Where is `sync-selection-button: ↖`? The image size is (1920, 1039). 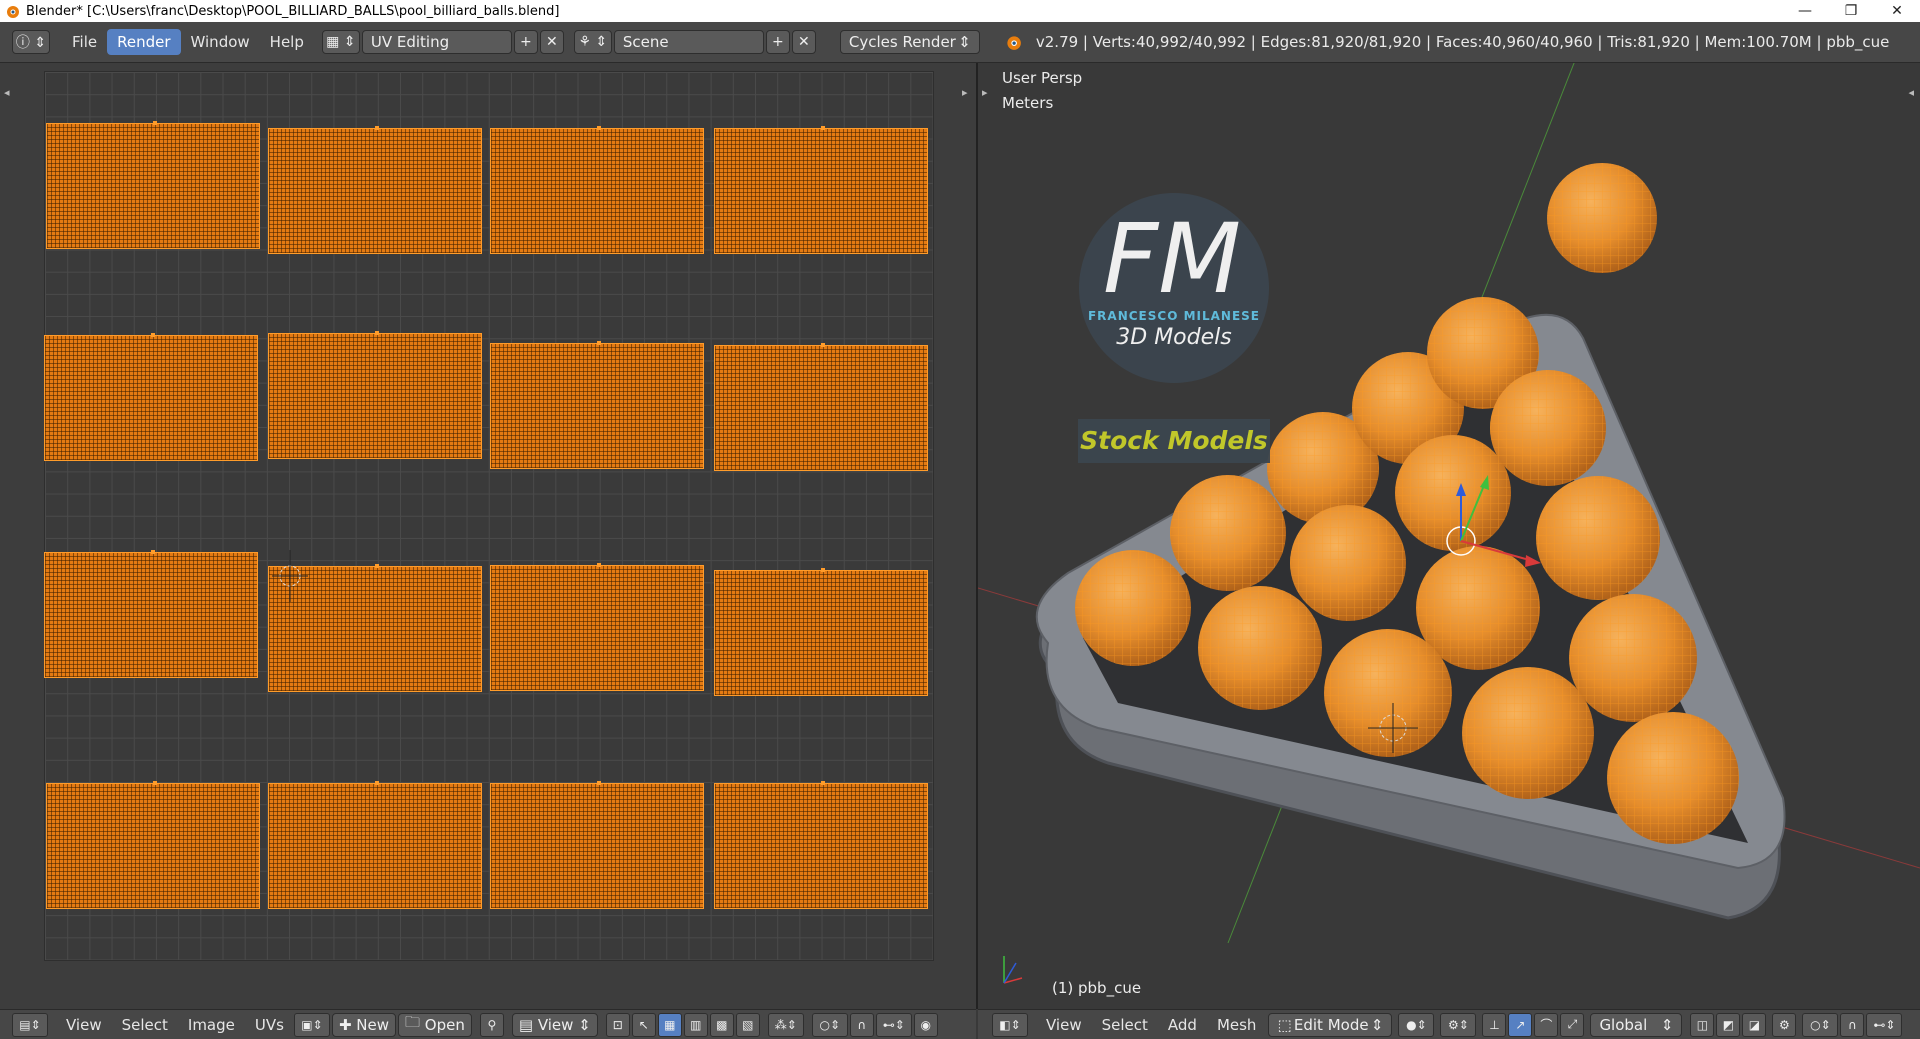 sync-selection-button: ↖ is located at coordinates (643, 1024).